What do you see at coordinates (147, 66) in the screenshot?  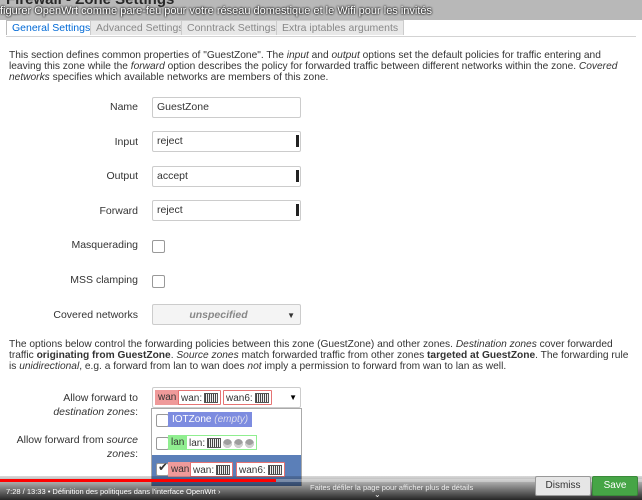 I see `desc-em: forward` at bounding box center [147, 66].